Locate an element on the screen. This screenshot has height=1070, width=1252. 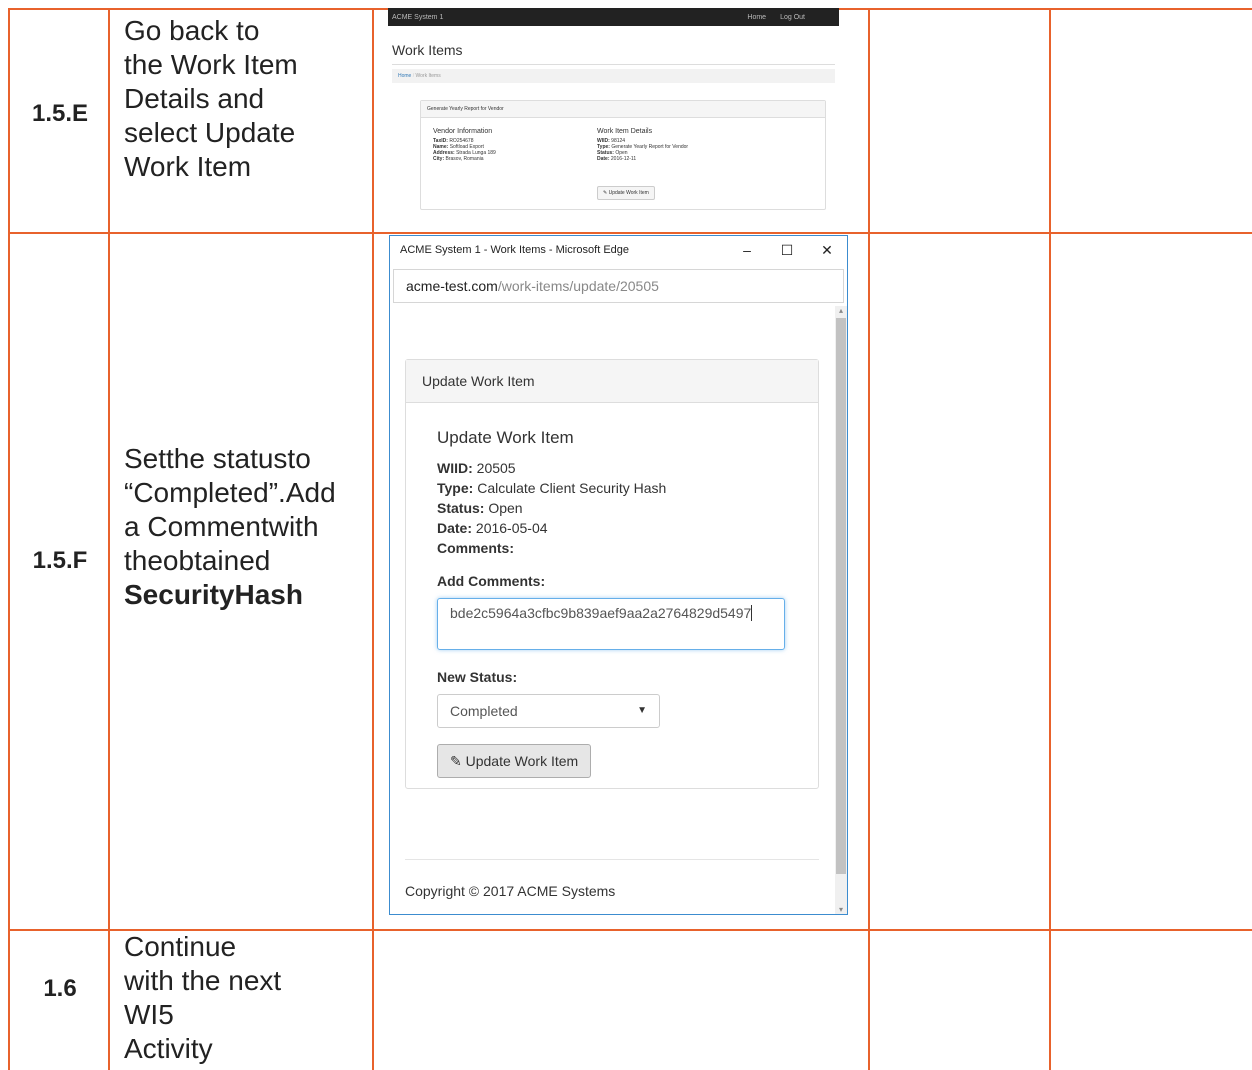
instruction-line: Go back to is located at coordinates (192, 30).